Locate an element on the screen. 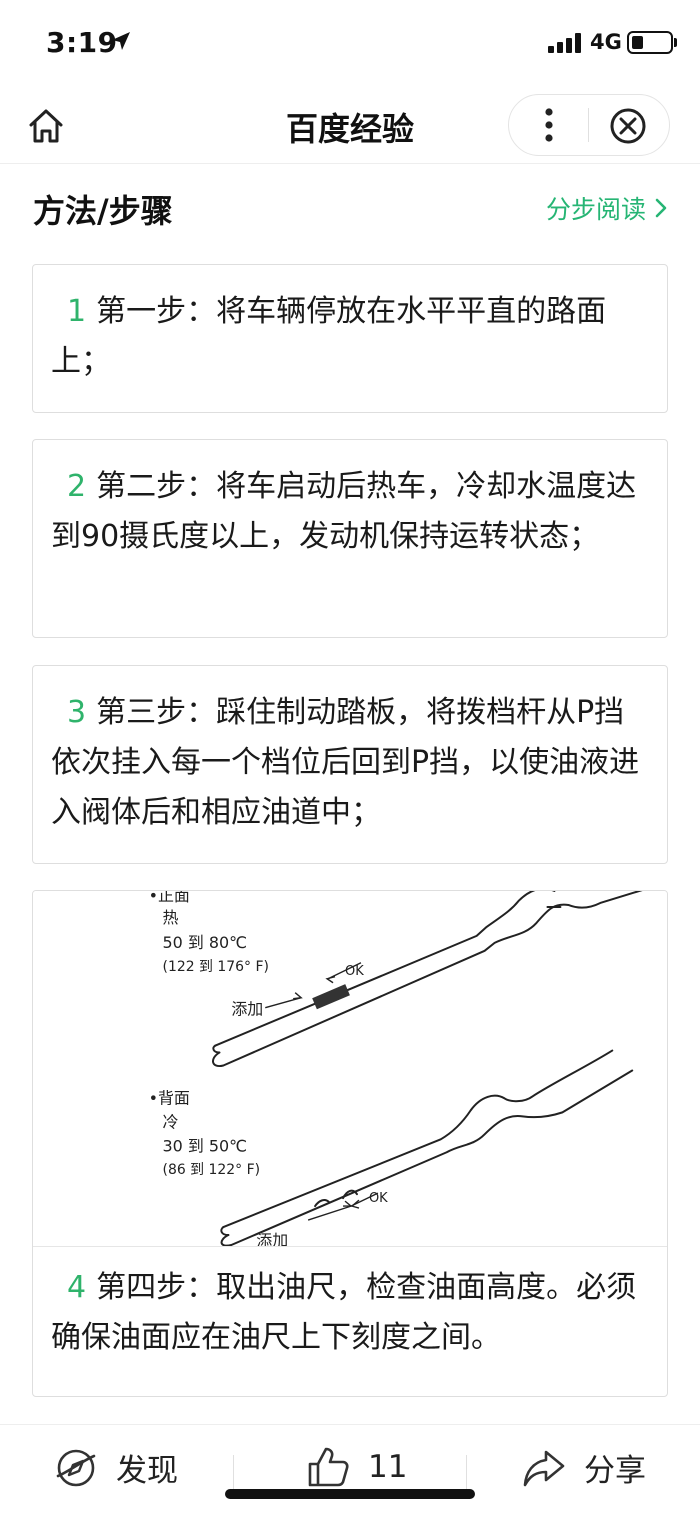 Image resolution: width=700 pixels, height=1515 pixels. status-time: 3:19 is located at coordinates (82, 42).